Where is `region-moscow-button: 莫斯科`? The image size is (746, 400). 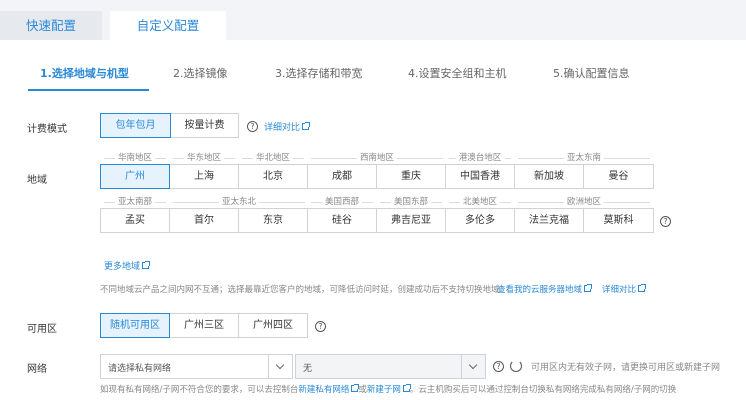
region-moscow-button: 莫斯科 is located at coordinates (618, 220).